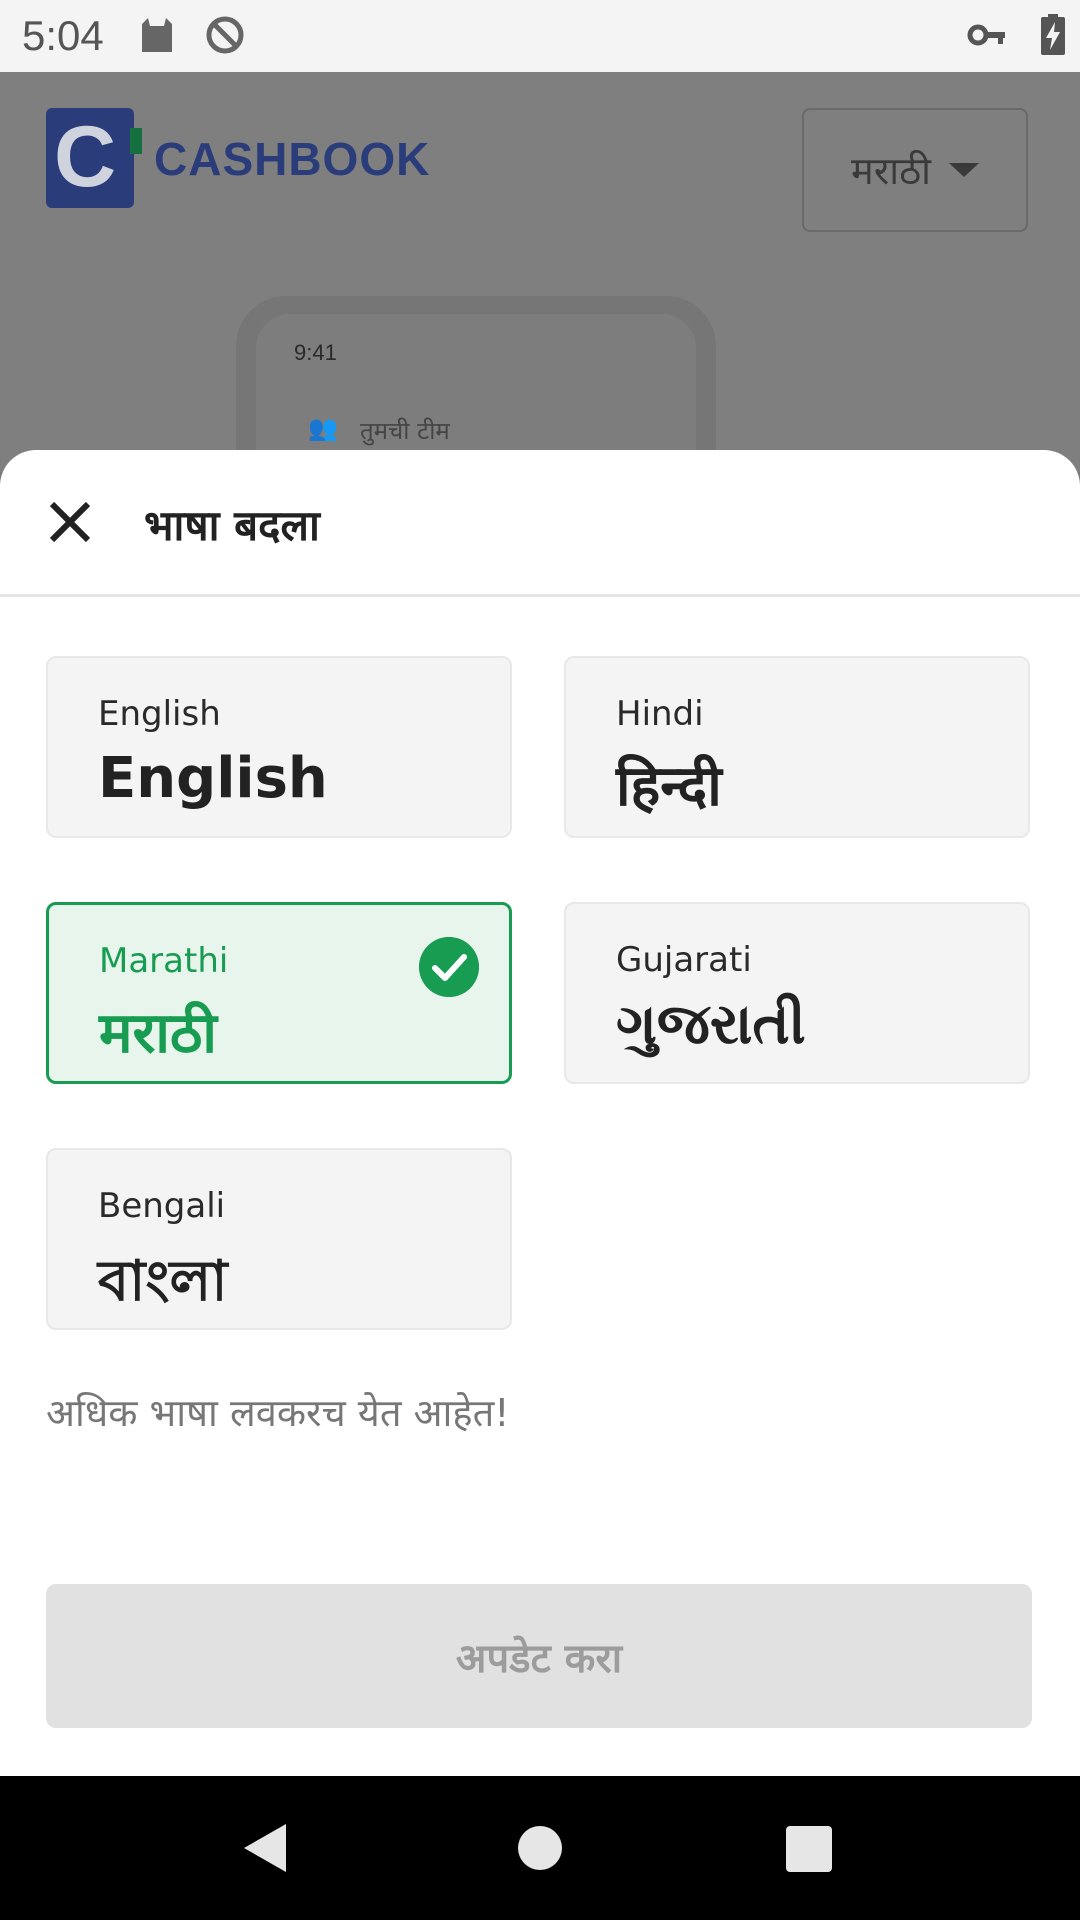 The width and height of the screenshot is (1080, 1920). What do you see at coordinates (70, 522) in the screenshot?
I see `close-icon` at bounding box center [70, 522].